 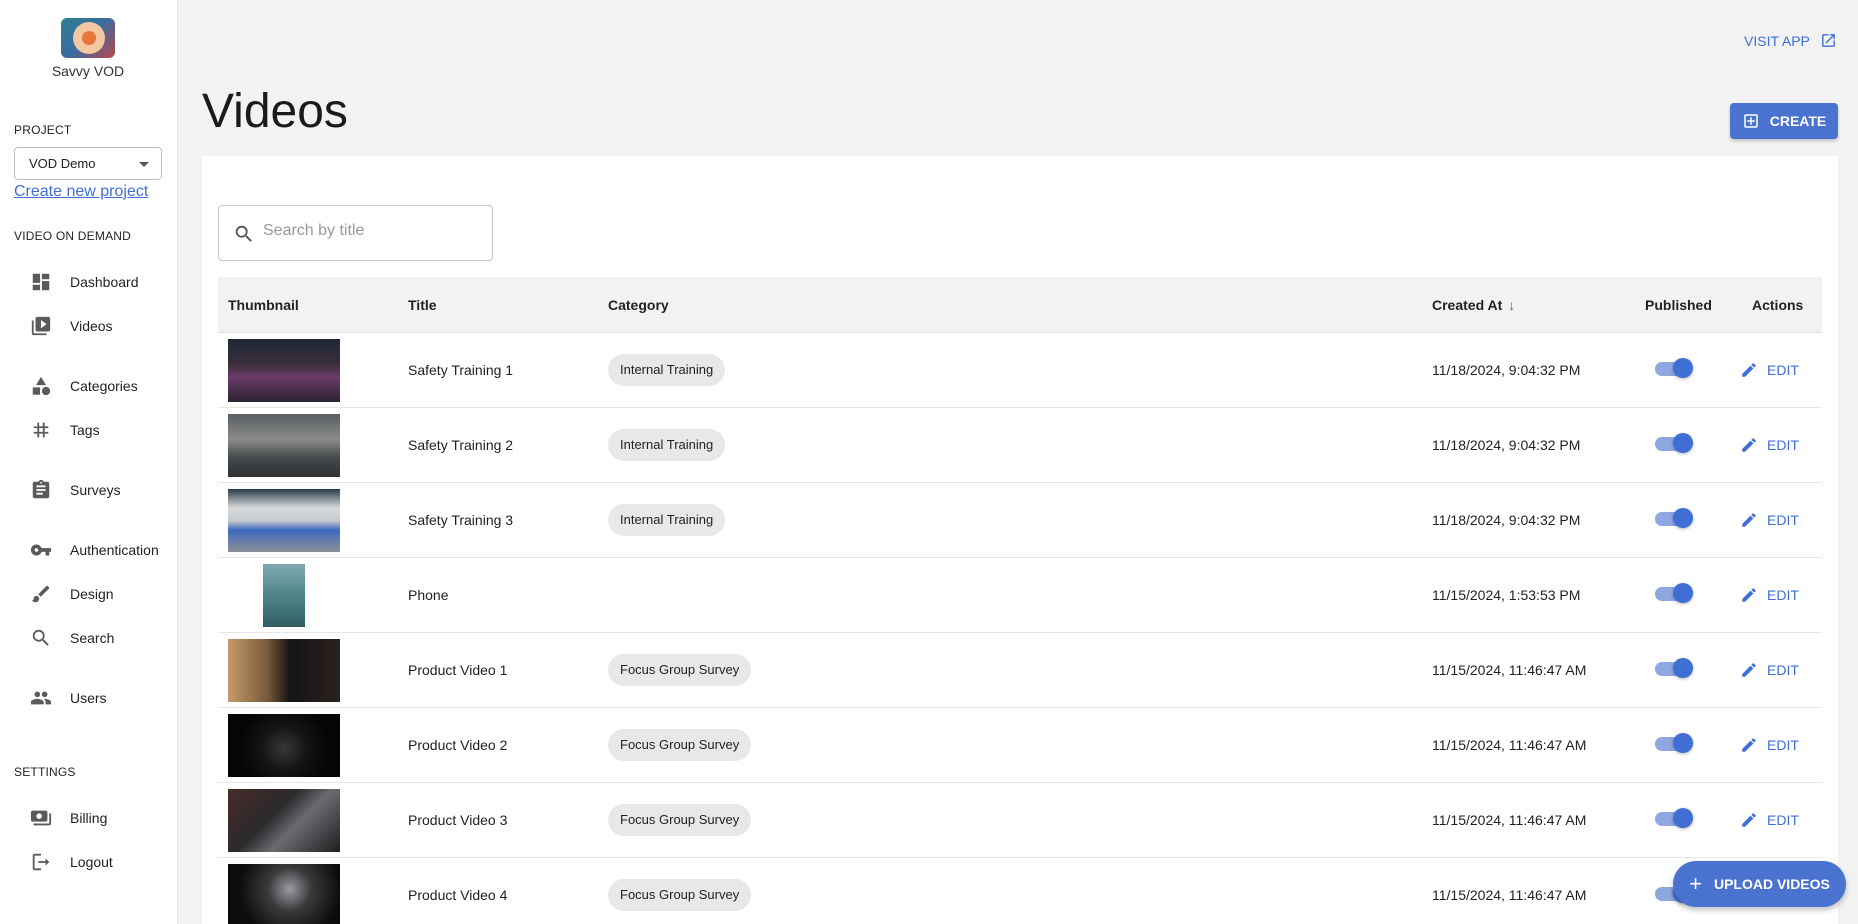 What do you see at coordinates (41, 862) in the screenshot?
I see `logout-icon` at bounding box center [41, 862].